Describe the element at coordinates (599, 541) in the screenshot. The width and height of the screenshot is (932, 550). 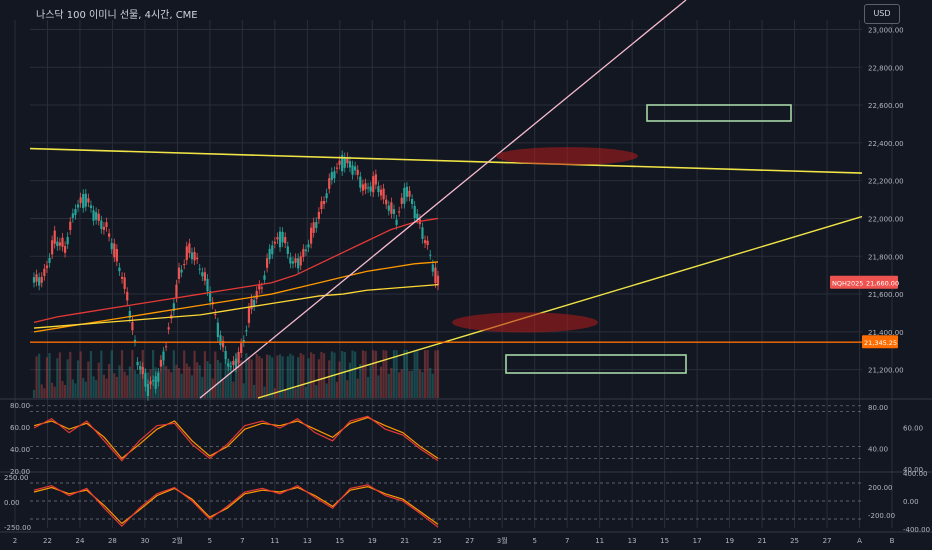
I see `x-tick-label: 11` at that location.